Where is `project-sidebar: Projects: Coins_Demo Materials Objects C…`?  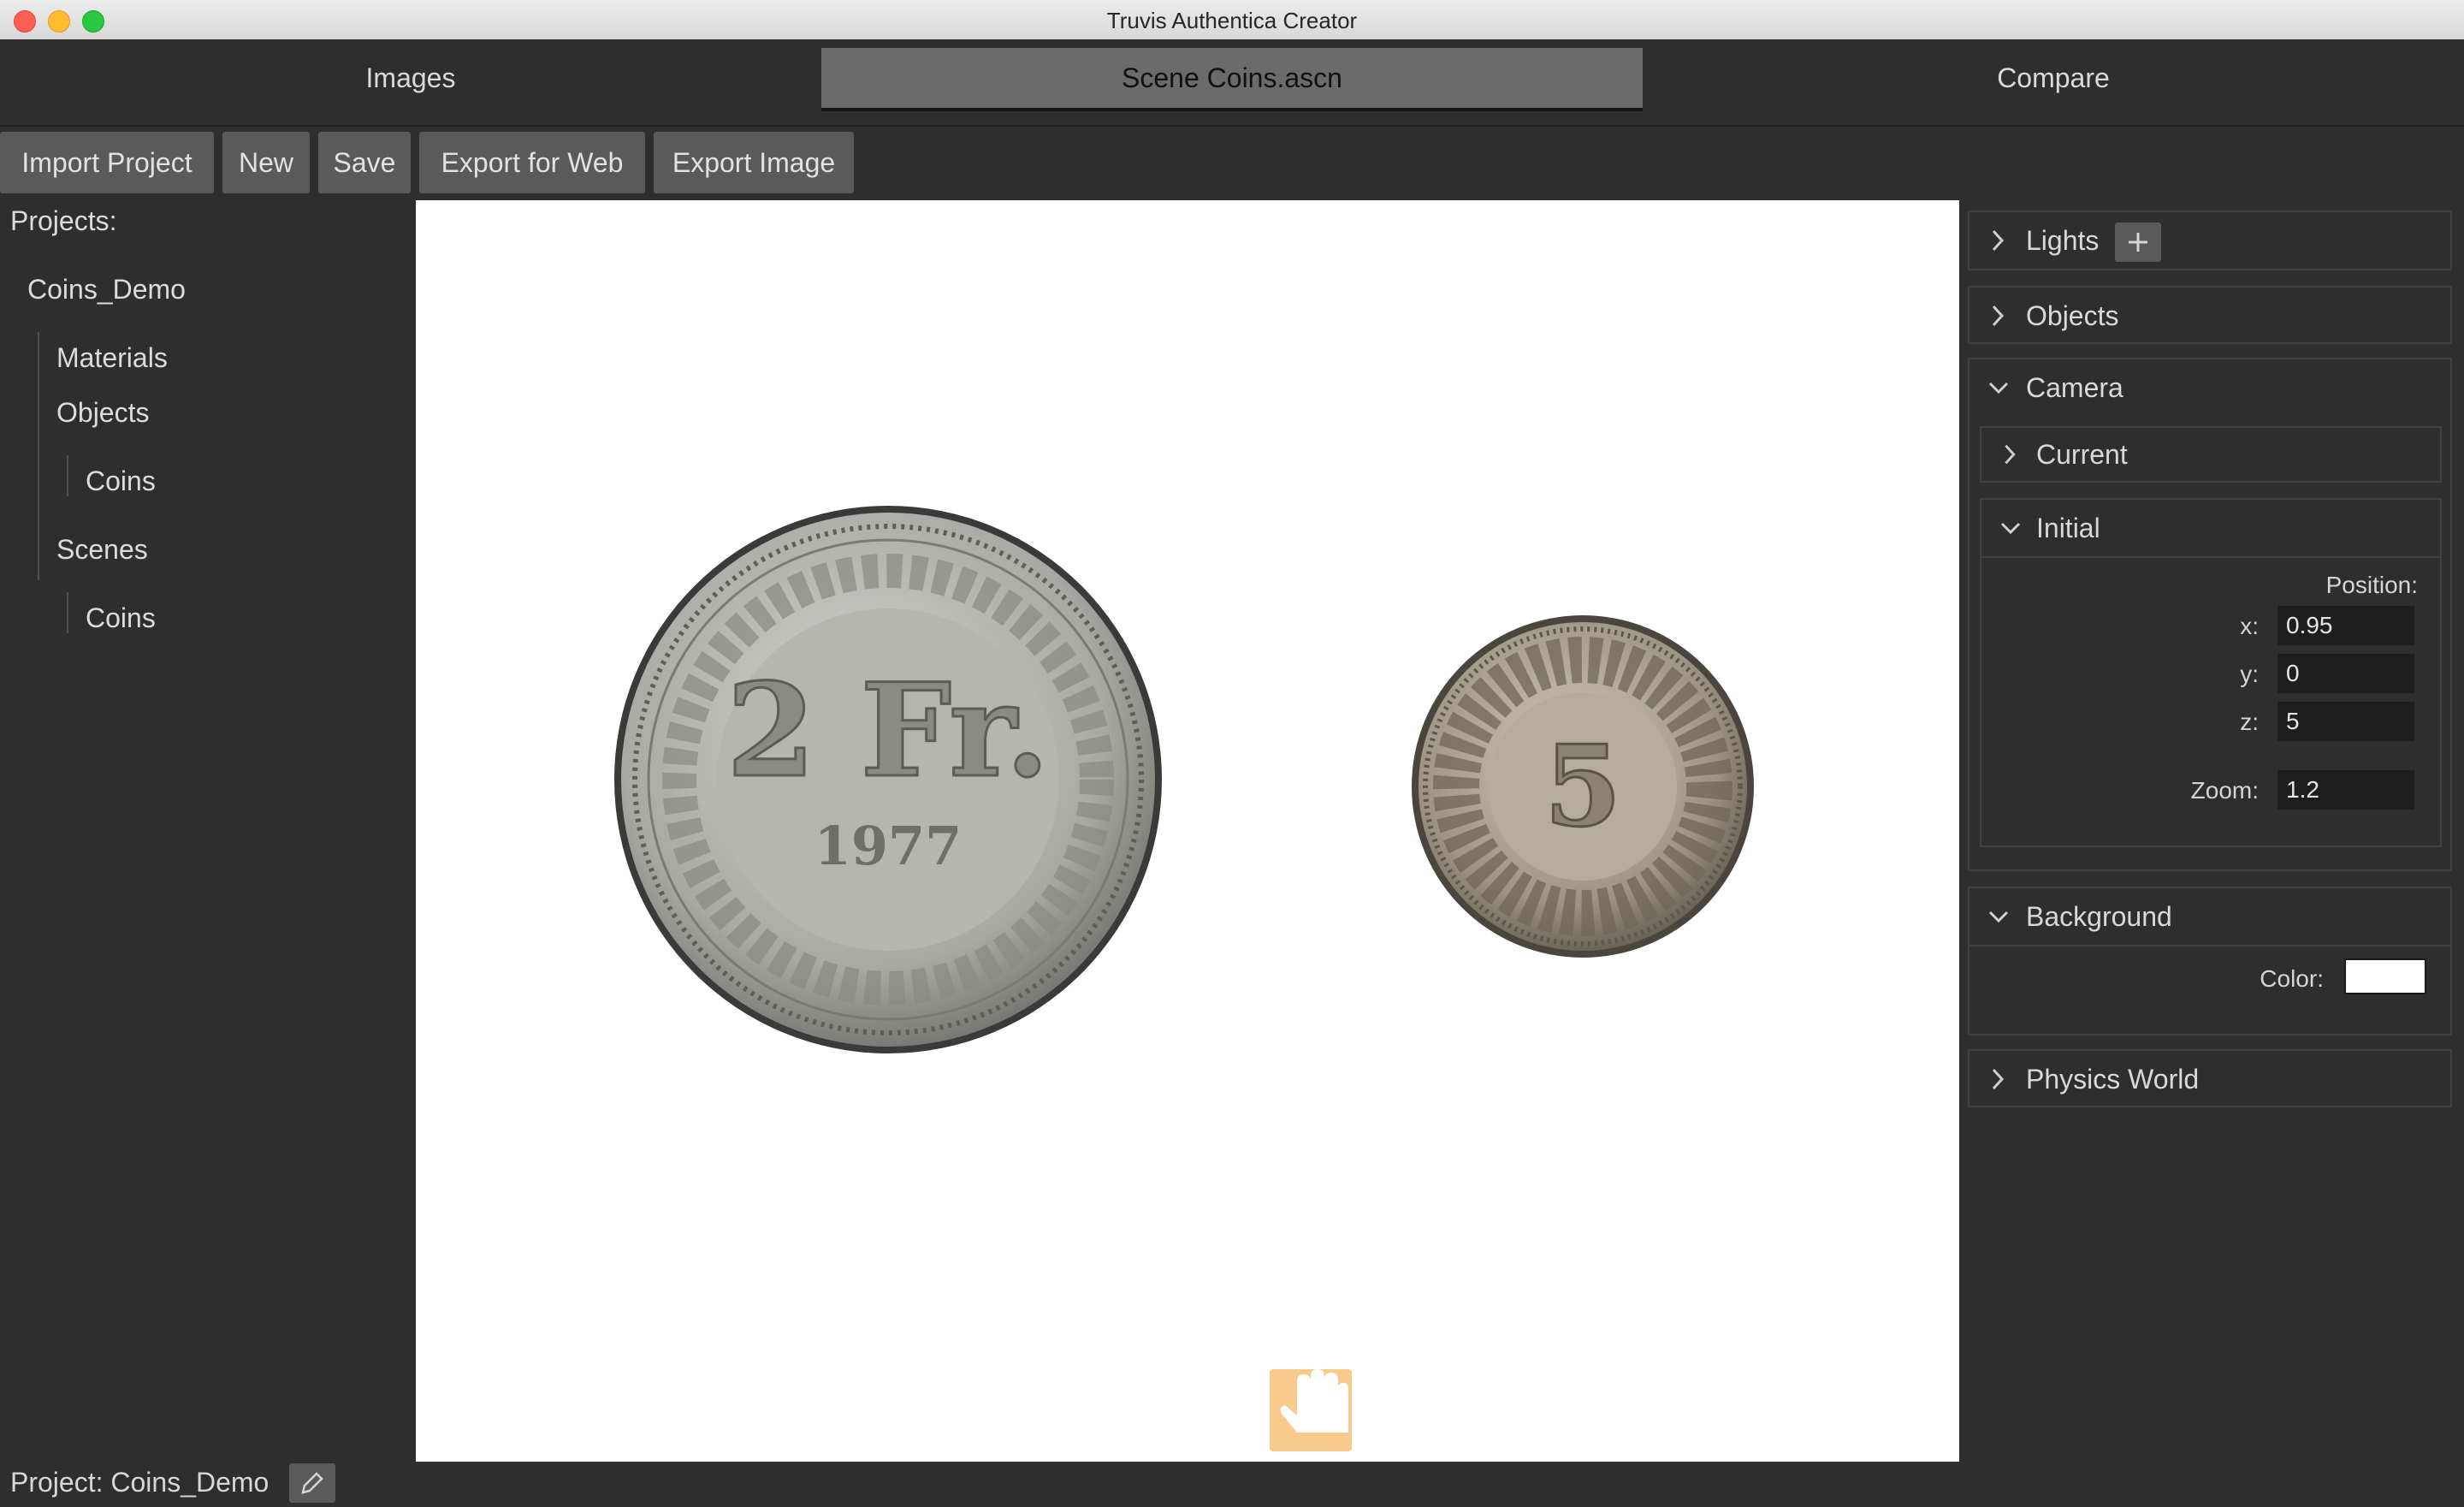
project-sidebar: Projects: Coins_Demo Materials Objects C… is located at coordinates (208, 828).